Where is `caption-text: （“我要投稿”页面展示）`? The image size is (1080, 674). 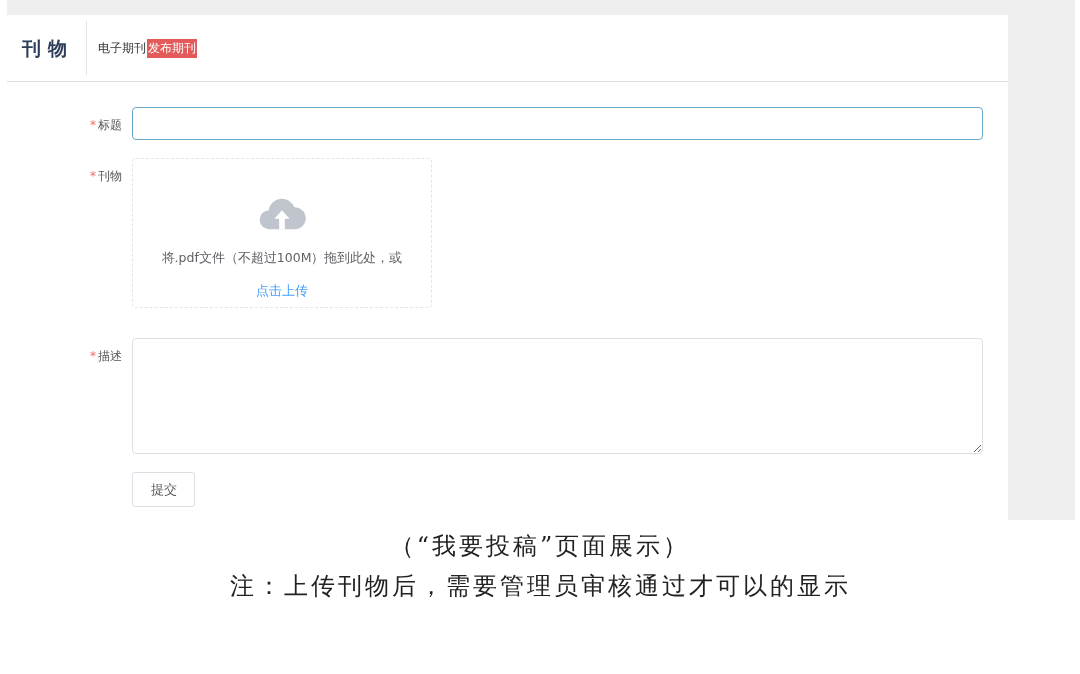
caption-text: （“我要投稿”页面展示） is located at coordinates (540, 546).